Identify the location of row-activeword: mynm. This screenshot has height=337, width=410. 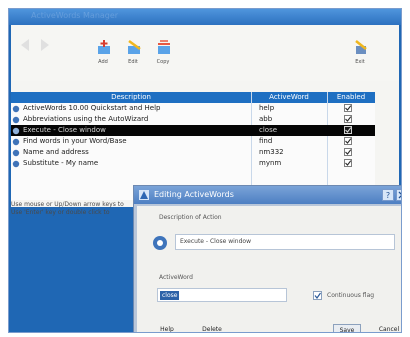
(270, 163).